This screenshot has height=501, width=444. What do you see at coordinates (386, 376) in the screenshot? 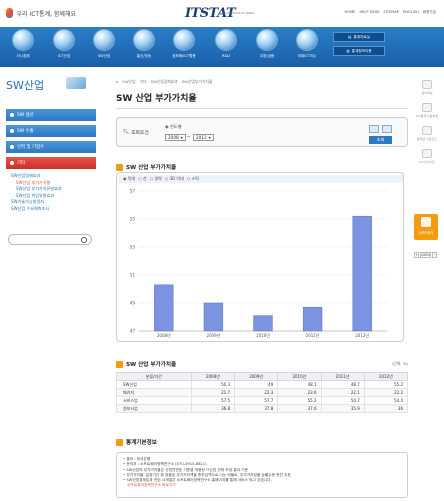
I see `column-header: 2012년` at bounding box center [386, 376].